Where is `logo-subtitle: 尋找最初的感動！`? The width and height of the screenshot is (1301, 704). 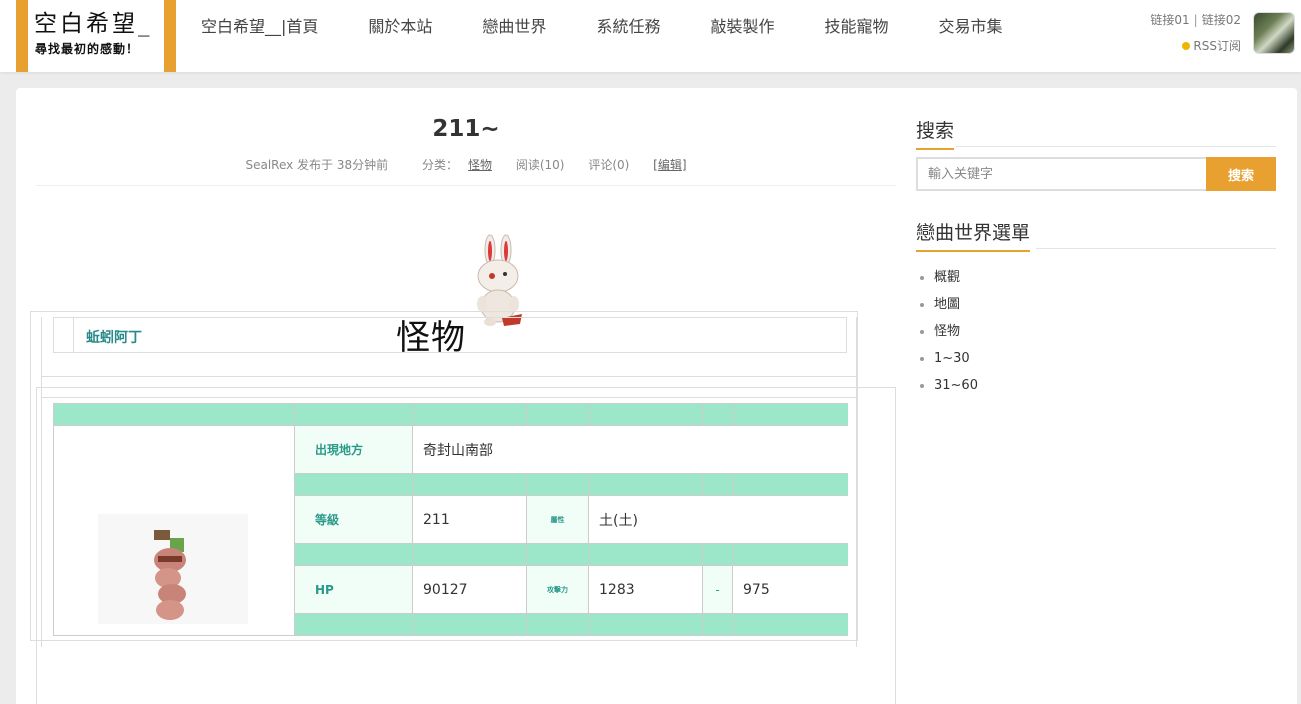 logo-subtitle: 尋找最初的感動！ is located at coordinates (87, 49).